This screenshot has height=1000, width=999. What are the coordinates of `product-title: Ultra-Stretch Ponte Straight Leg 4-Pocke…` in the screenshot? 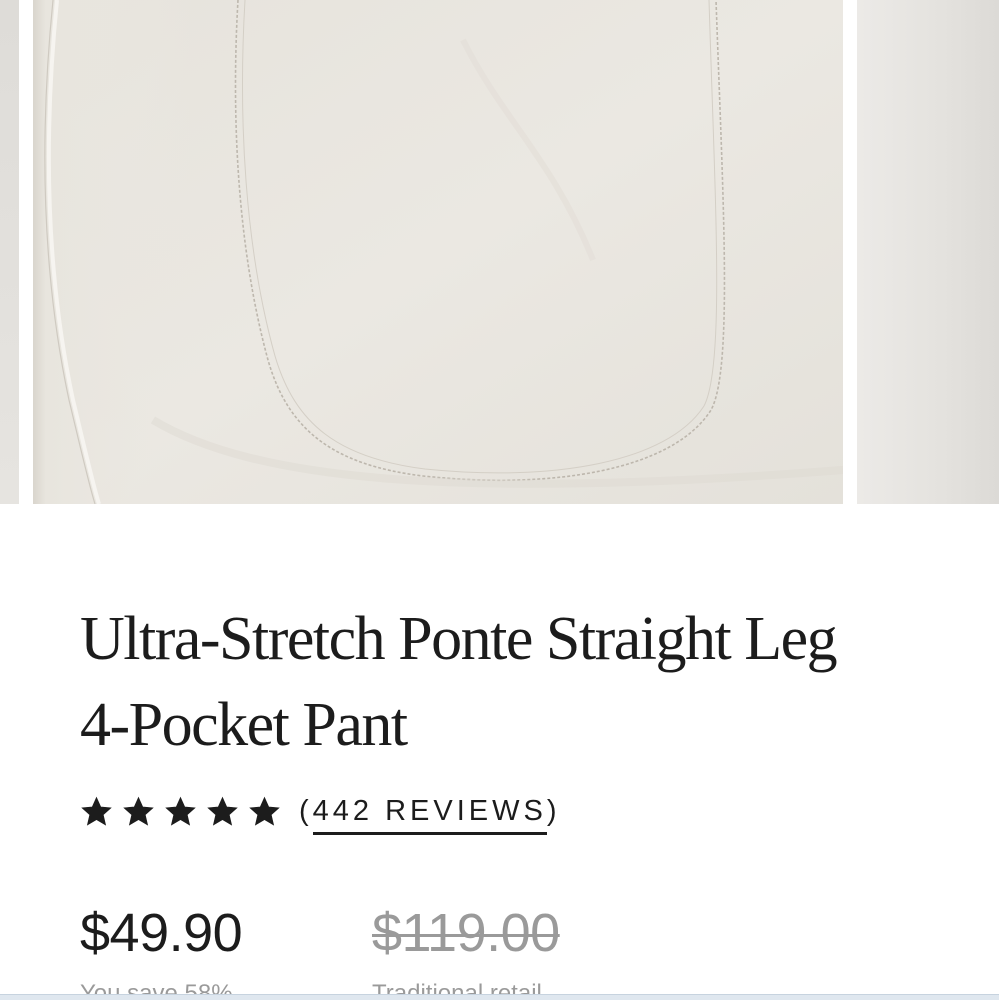 It's located at (510, 682).